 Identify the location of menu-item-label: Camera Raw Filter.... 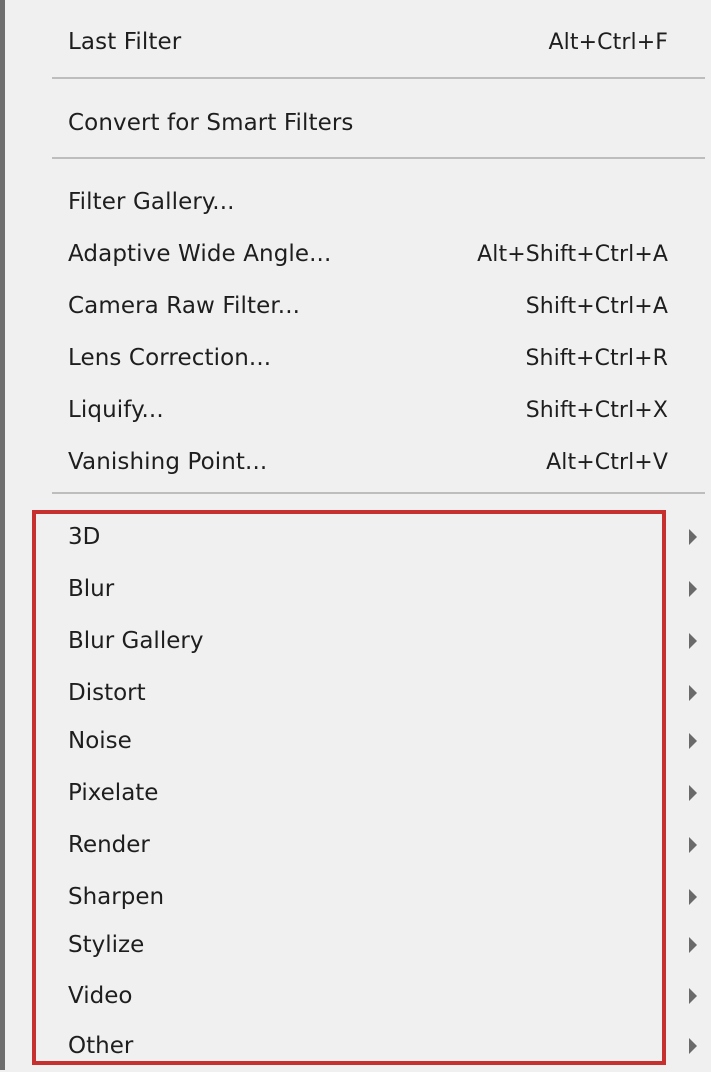
(184, 306).